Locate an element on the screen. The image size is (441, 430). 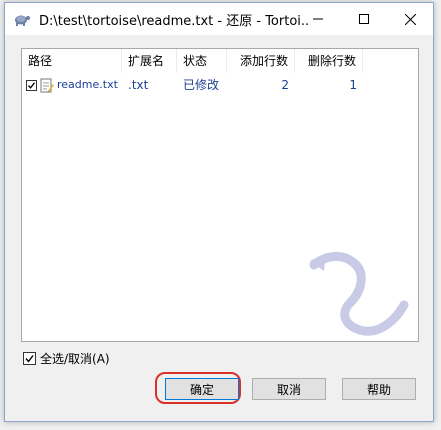
row-checkbox is located at coordinates (31, 85).